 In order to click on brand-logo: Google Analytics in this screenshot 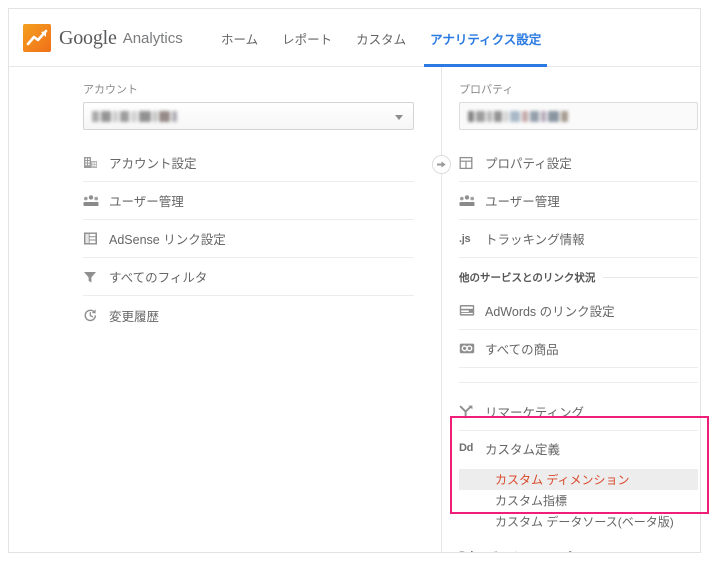, I will do `click(103, 38)`.